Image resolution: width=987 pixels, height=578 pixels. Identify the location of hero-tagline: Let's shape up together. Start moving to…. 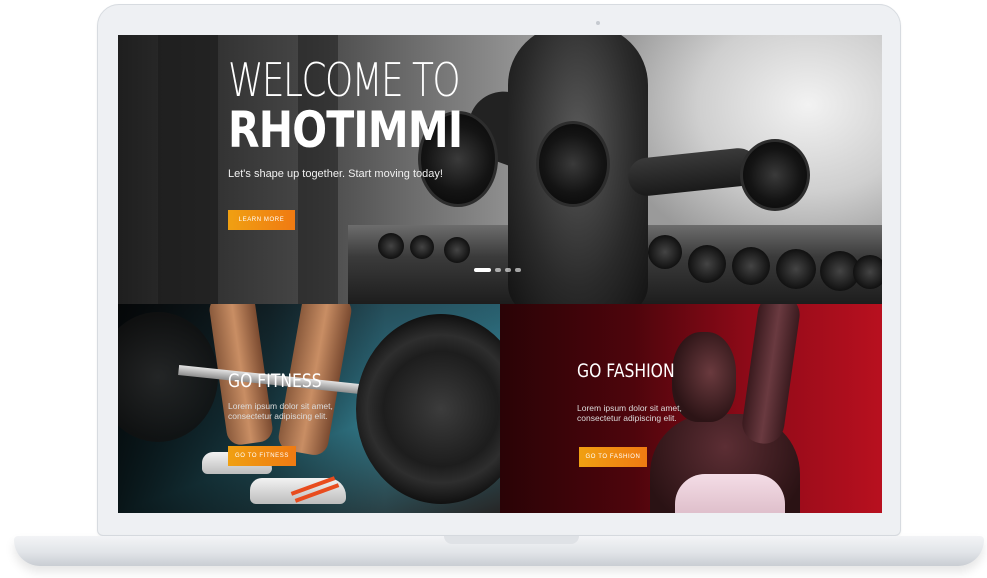
(335, 174).